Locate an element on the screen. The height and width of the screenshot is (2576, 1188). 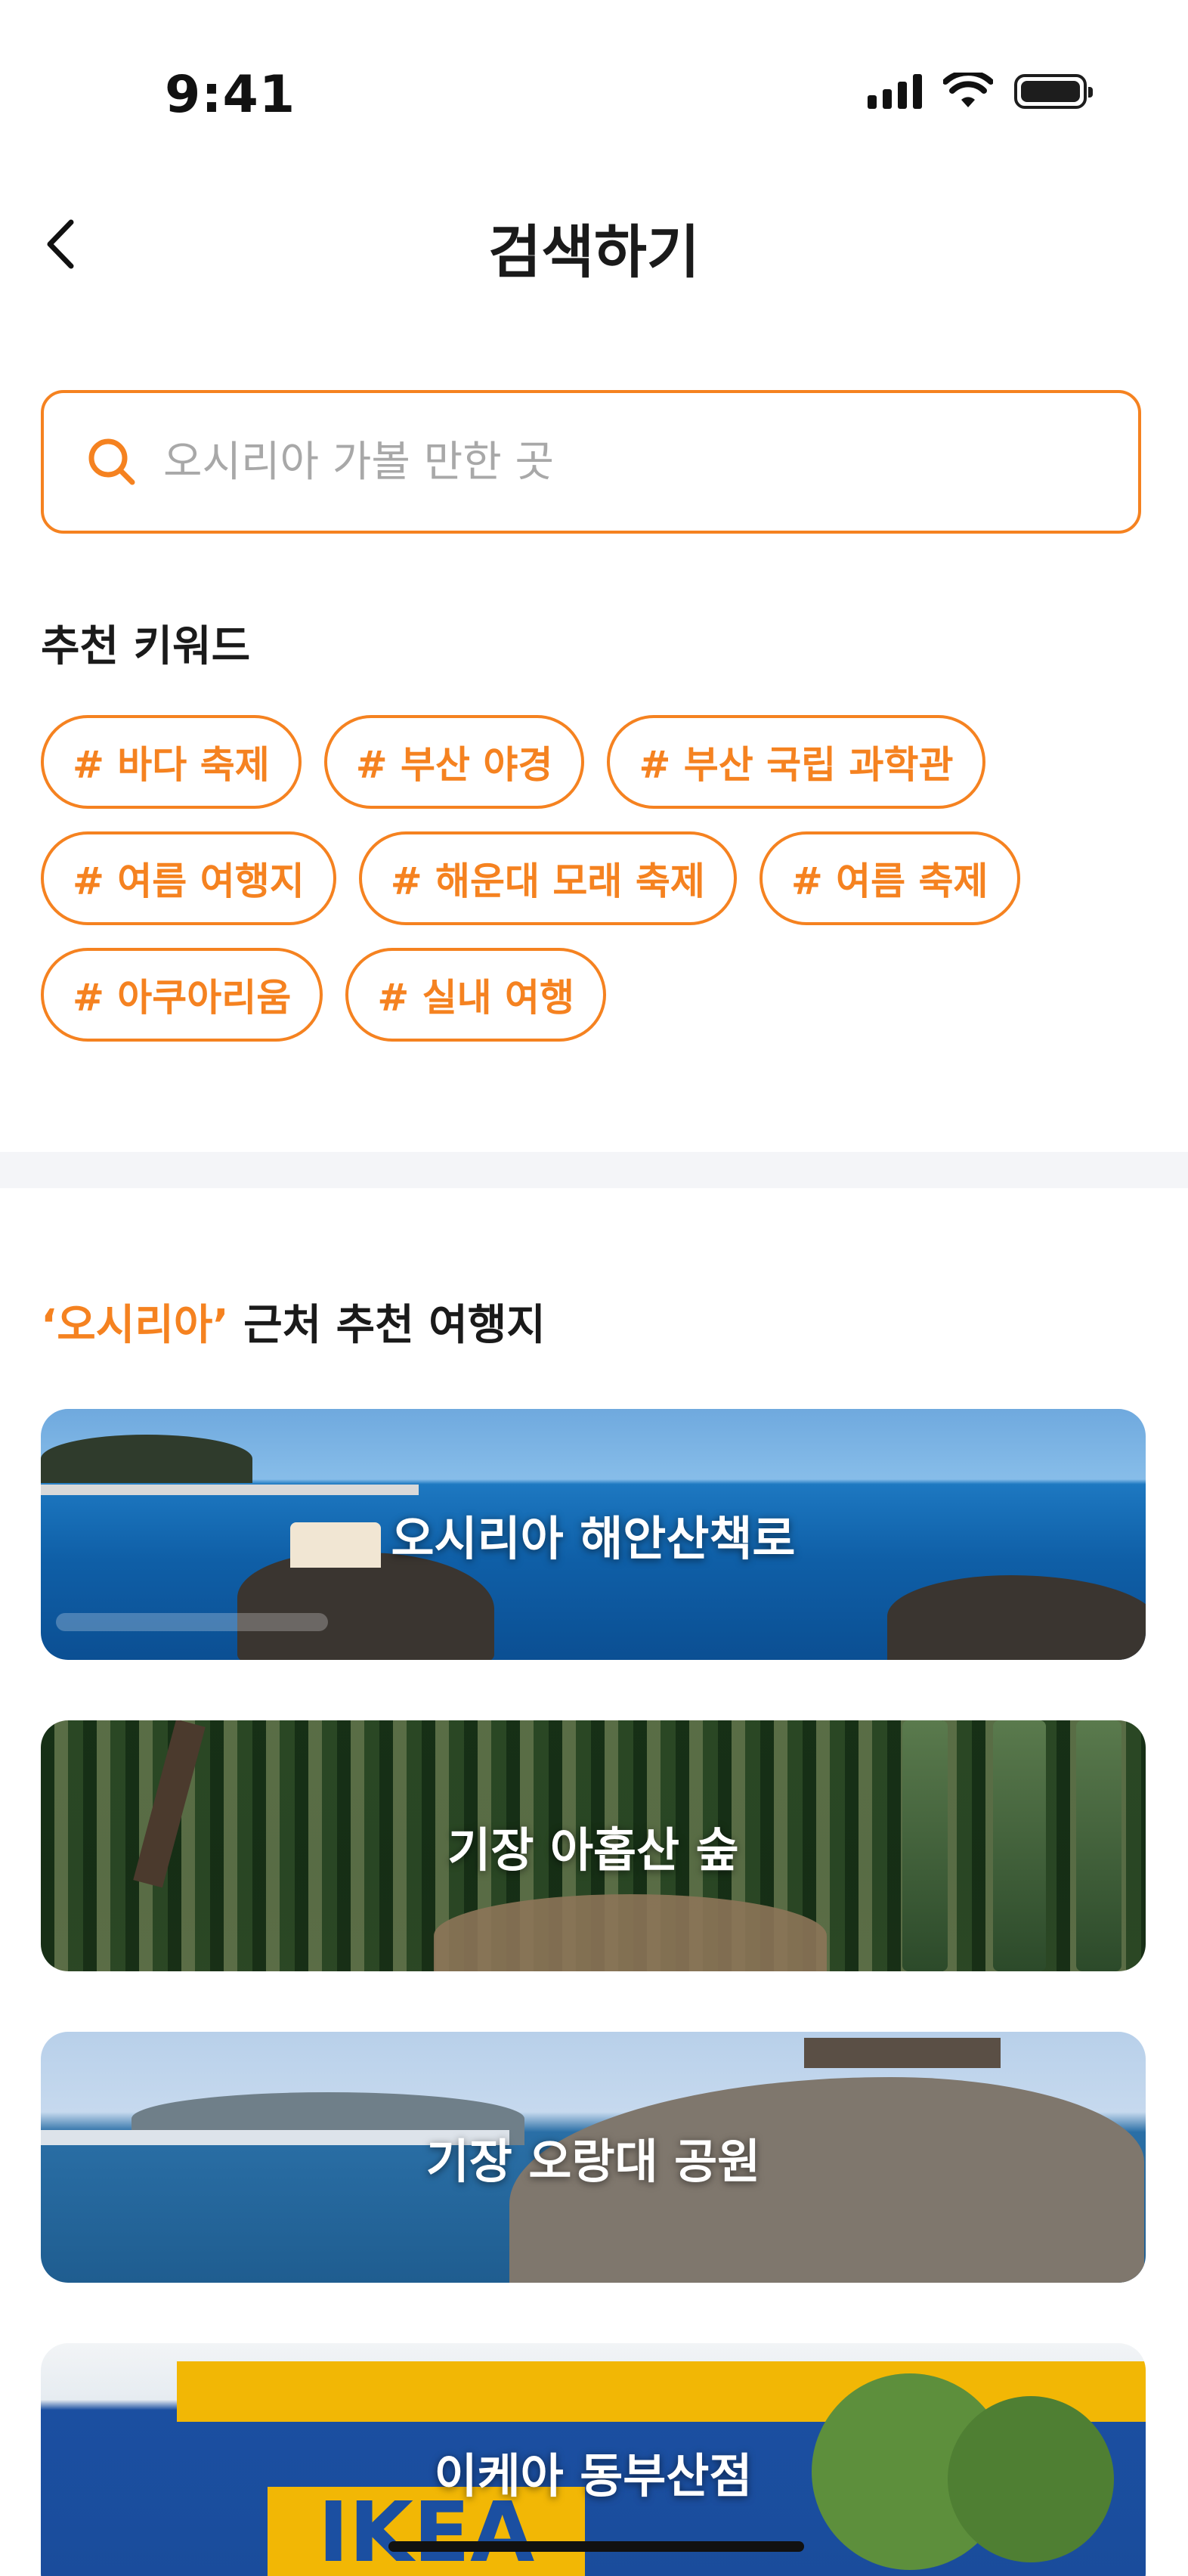
battery-icon is located at coordinates (1054, 91).